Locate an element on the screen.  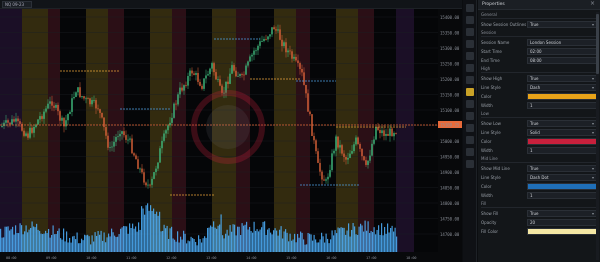
crosshair-icon is located at coordinates (470, 20).